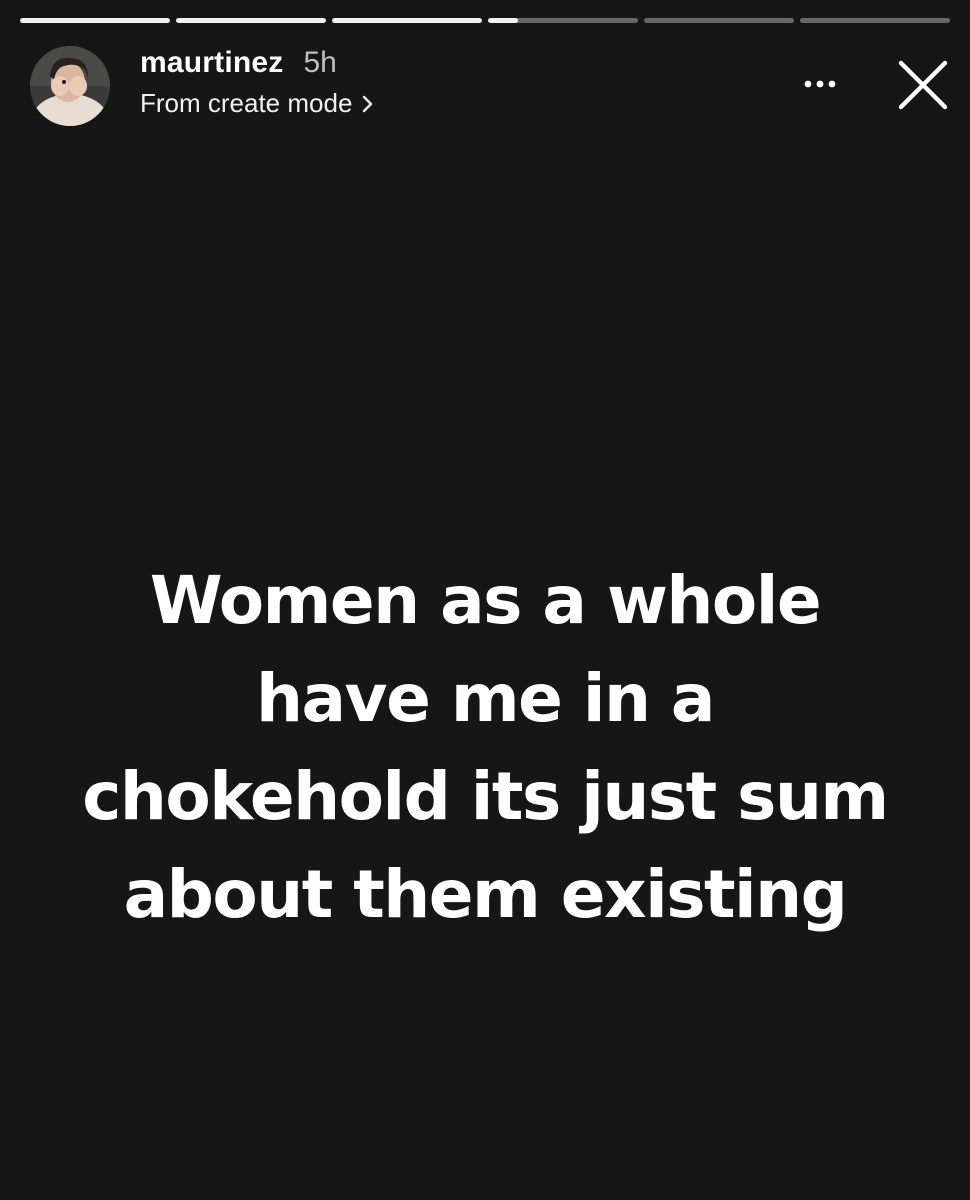 The image size is (970, 1200). I want to click on meta-row: maurtinez 5h, so click(257, 66).